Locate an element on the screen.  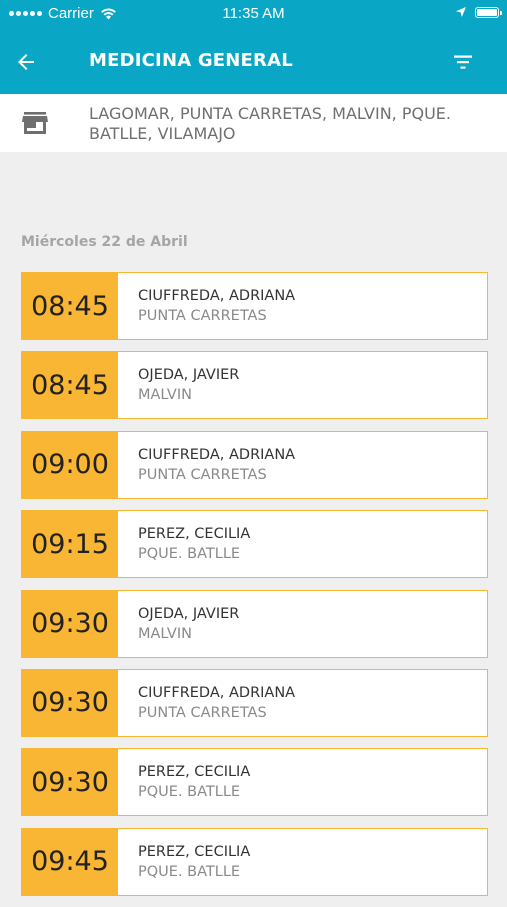
location-arrow-icon is located at coordinates (461, 12).